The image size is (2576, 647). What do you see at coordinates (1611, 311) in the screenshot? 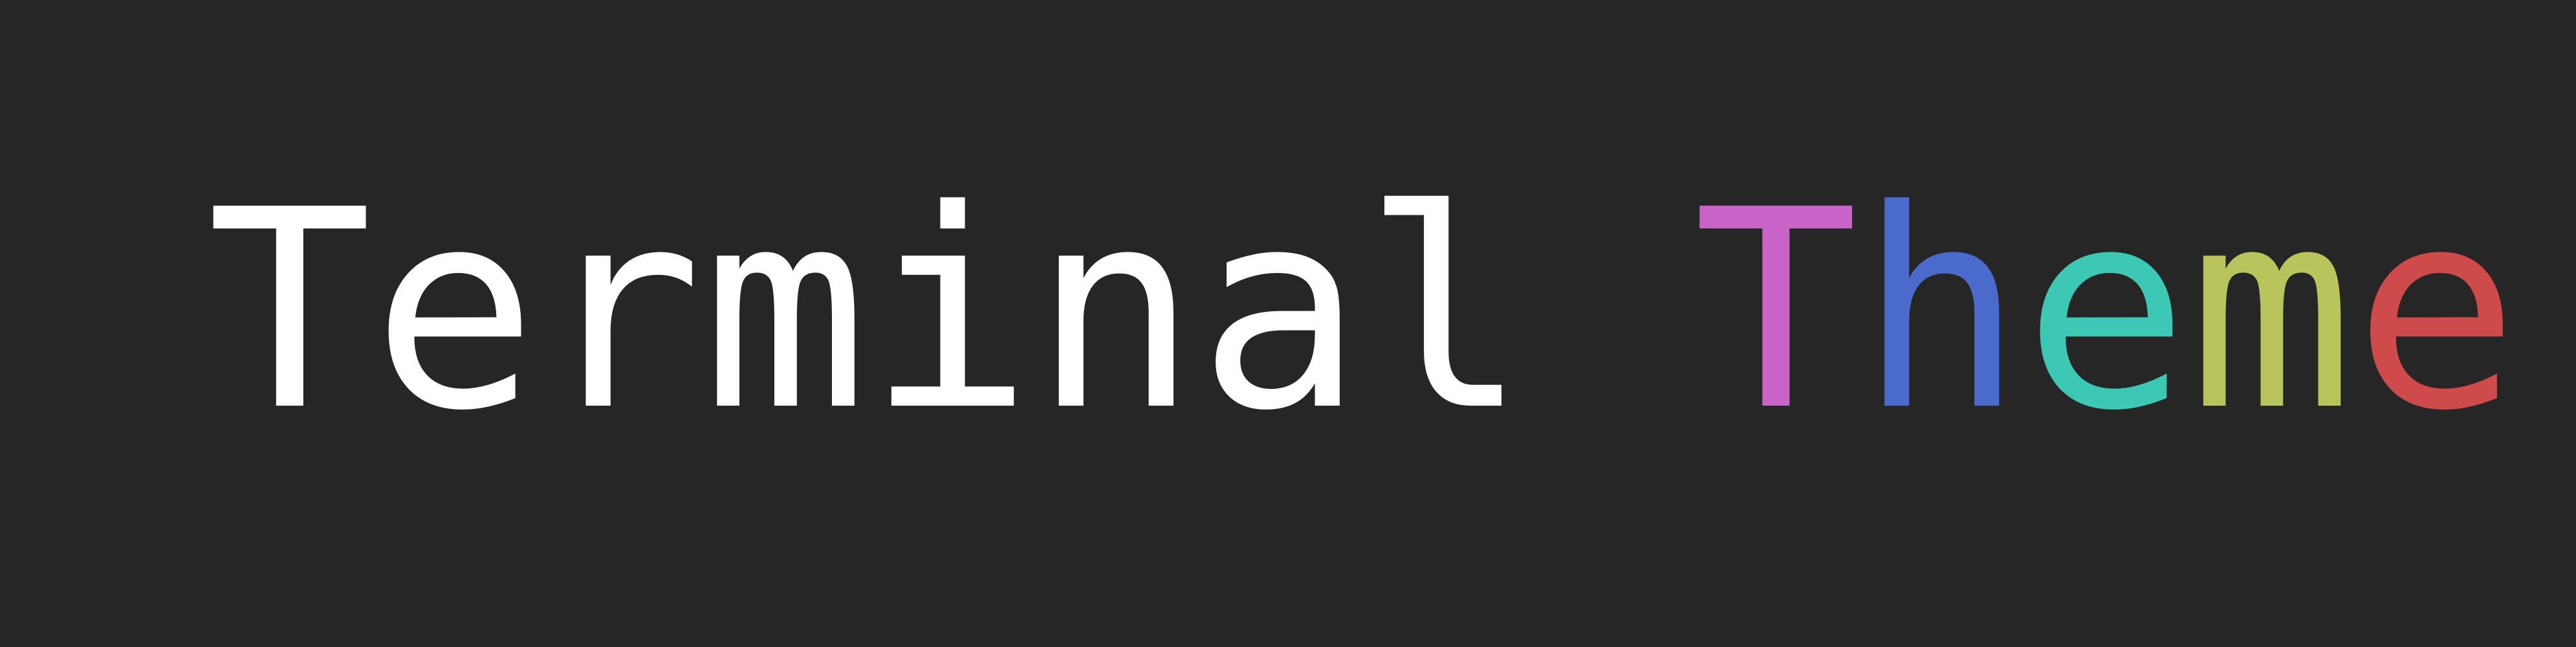
I see `title-space` at bounding box center [1611, 311].